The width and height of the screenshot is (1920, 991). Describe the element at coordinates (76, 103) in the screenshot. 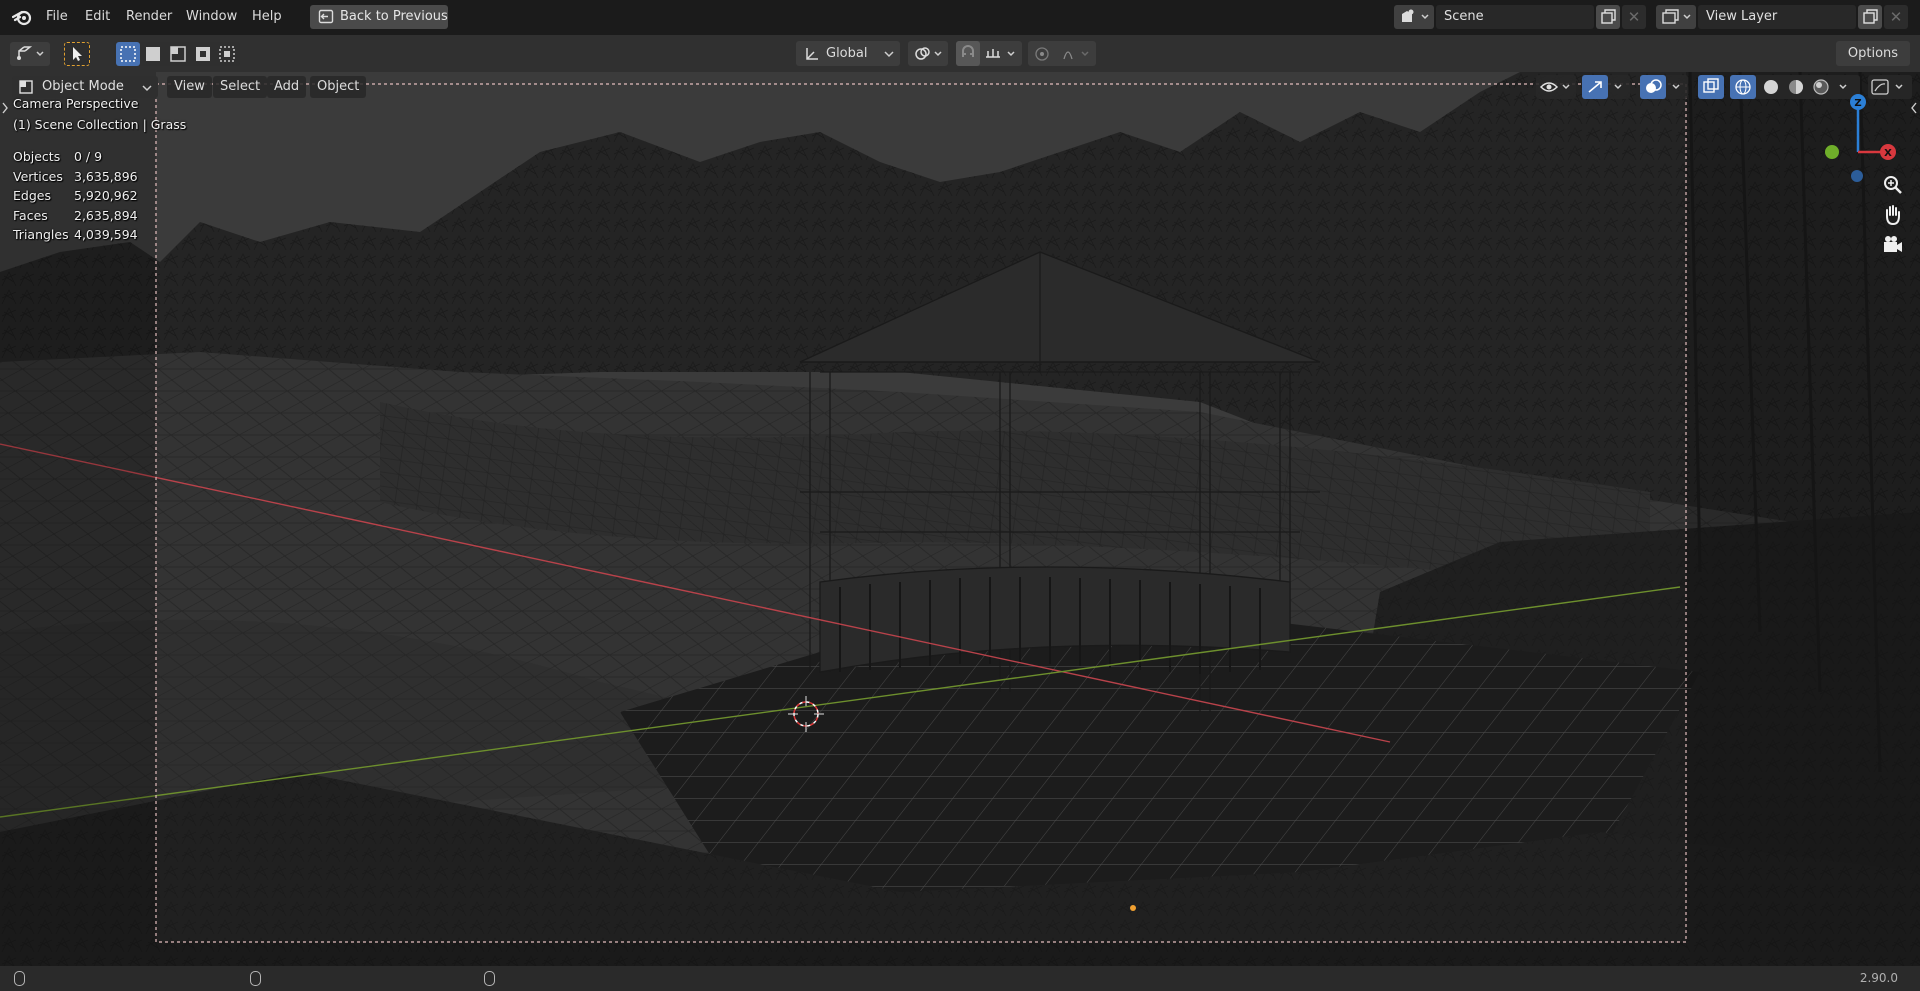

I see `camera-perspective-label: Camera Perspective` at that location.